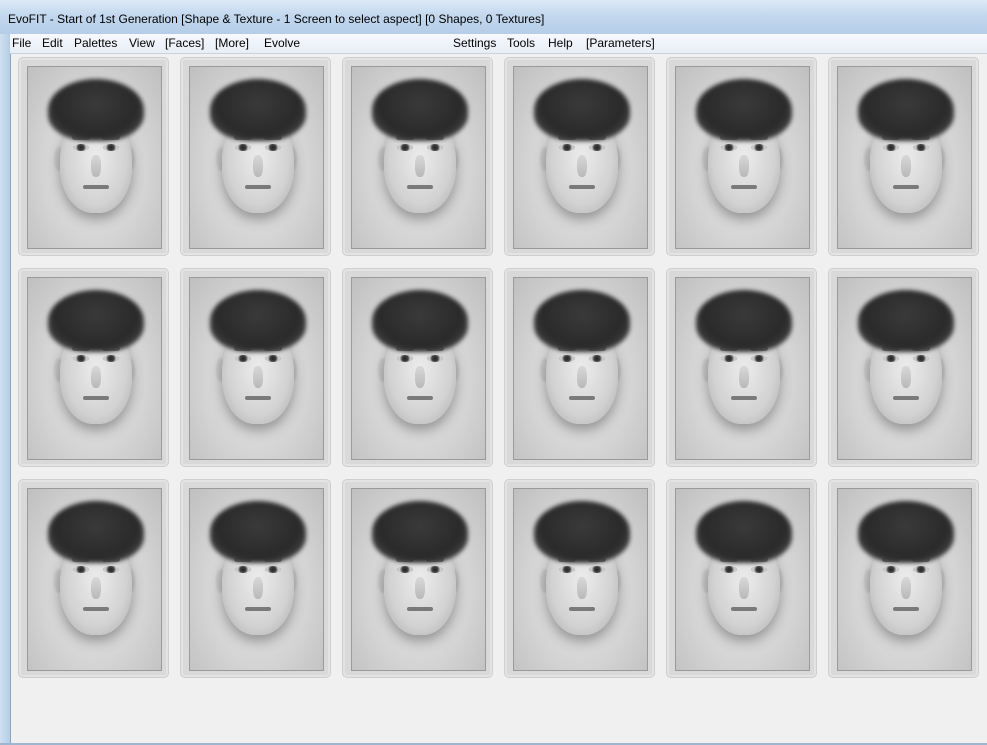  Describe the element at coordinates (5, 389) in the screenshot. I see `window-left-border` at that location.